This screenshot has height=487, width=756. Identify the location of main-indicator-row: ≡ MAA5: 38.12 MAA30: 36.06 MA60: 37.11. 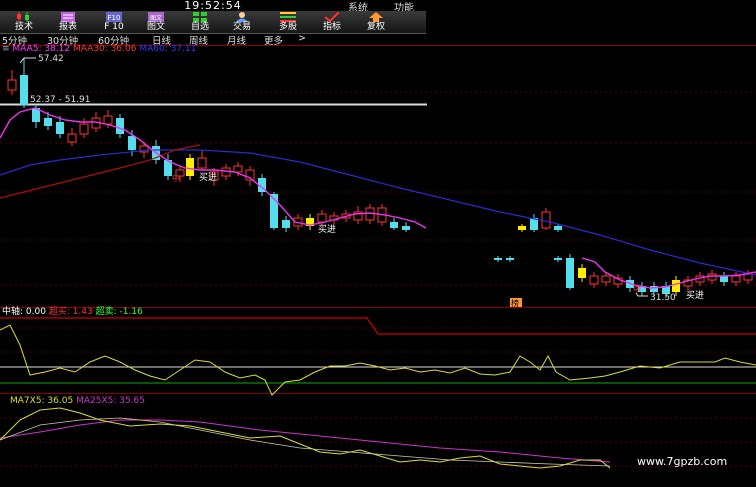
(99, 49).